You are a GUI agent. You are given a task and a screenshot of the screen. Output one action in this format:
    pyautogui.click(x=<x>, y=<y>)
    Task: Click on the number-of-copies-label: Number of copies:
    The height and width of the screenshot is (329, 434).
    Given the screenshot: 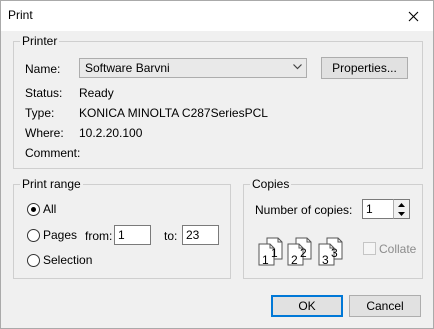 What is the action you would take?
    pyautogui.click(x=304, y=210)
    